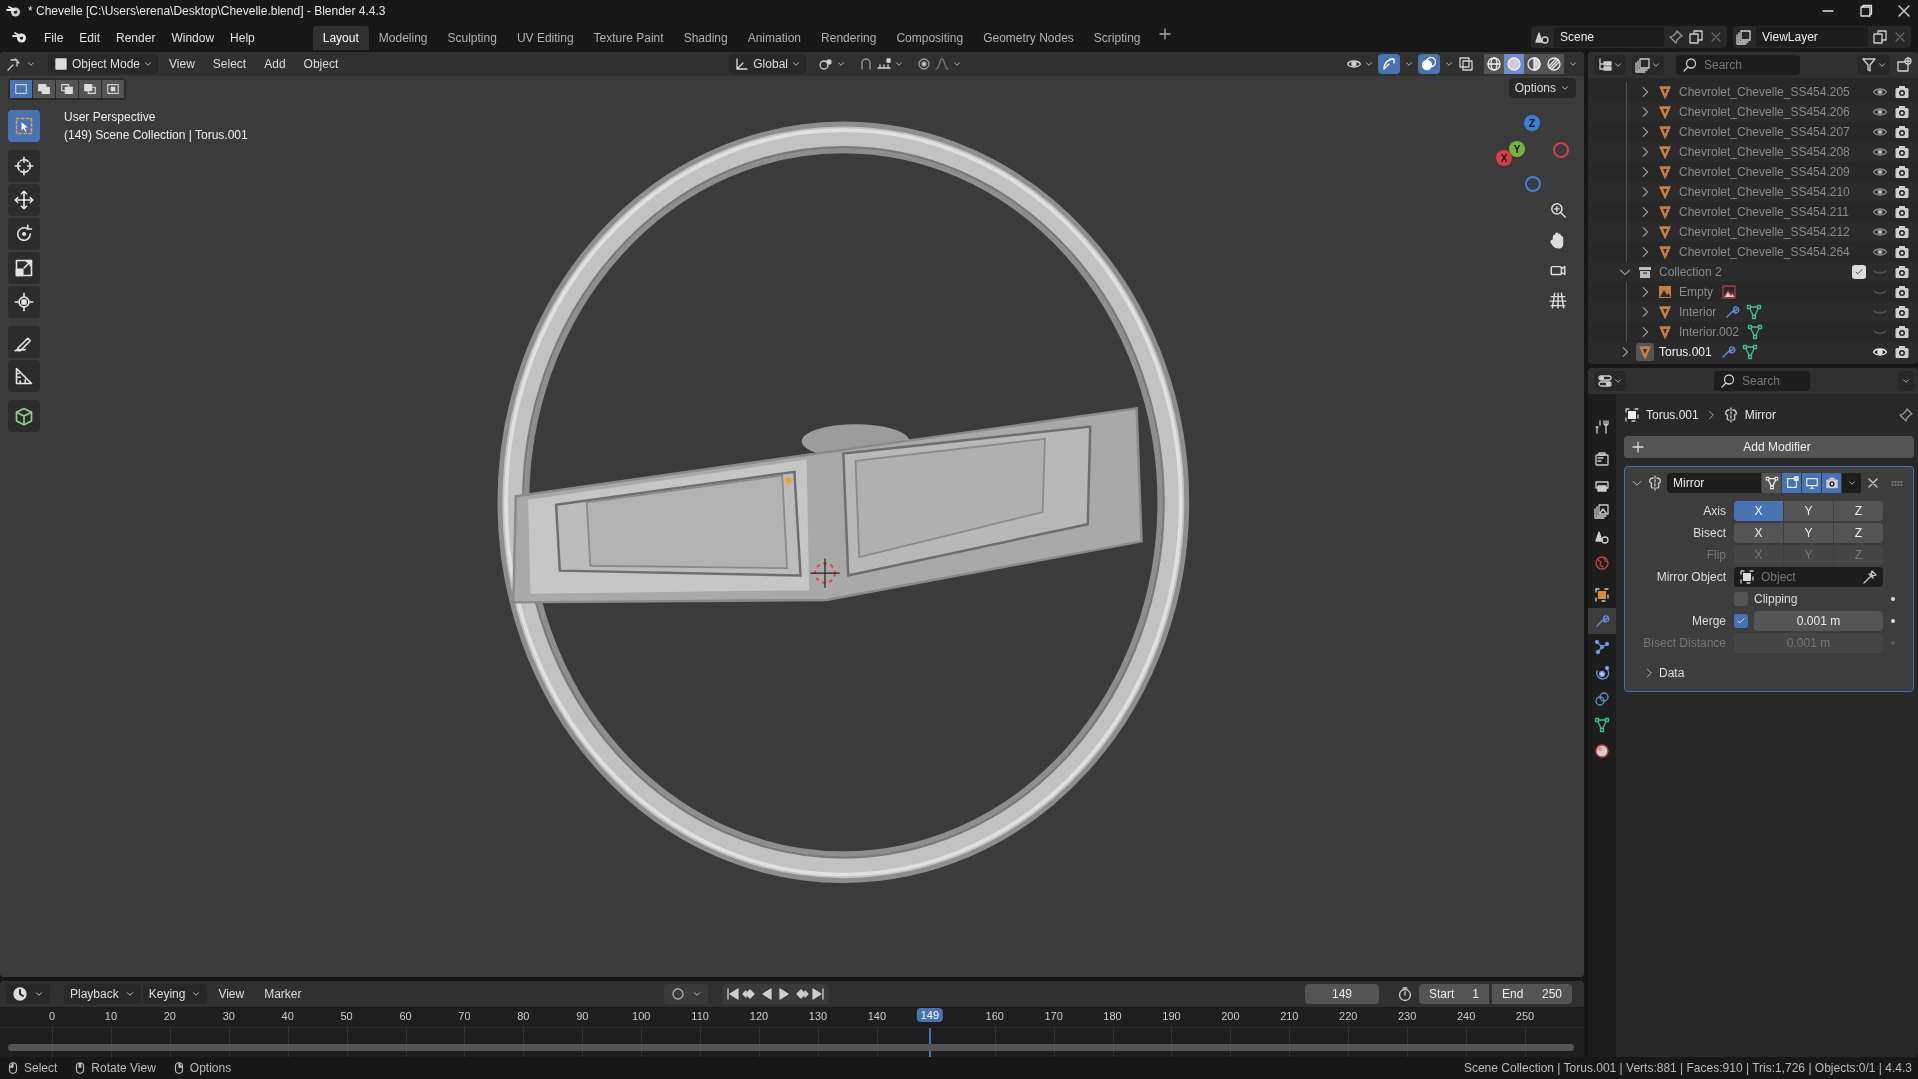 The height and width of the screenshot is (1079, 1918). I want to click on workspace-tab: UV Editing, so click(545, 38).